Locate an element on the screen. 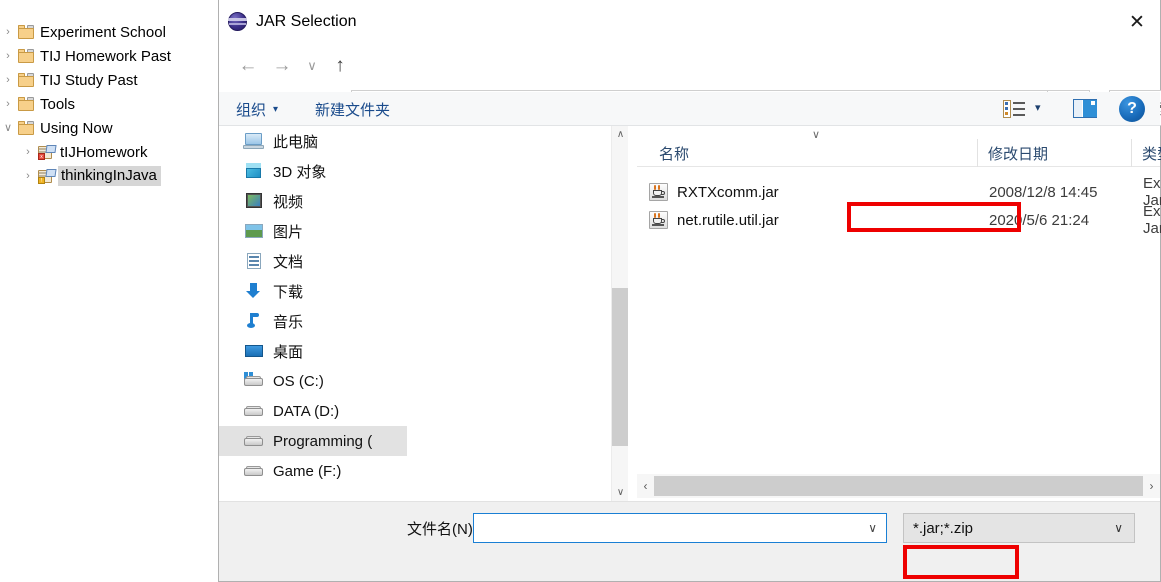 The image size is (1161, 582). column-header-date: 修改日期 is located at coordinates (1054, 153).